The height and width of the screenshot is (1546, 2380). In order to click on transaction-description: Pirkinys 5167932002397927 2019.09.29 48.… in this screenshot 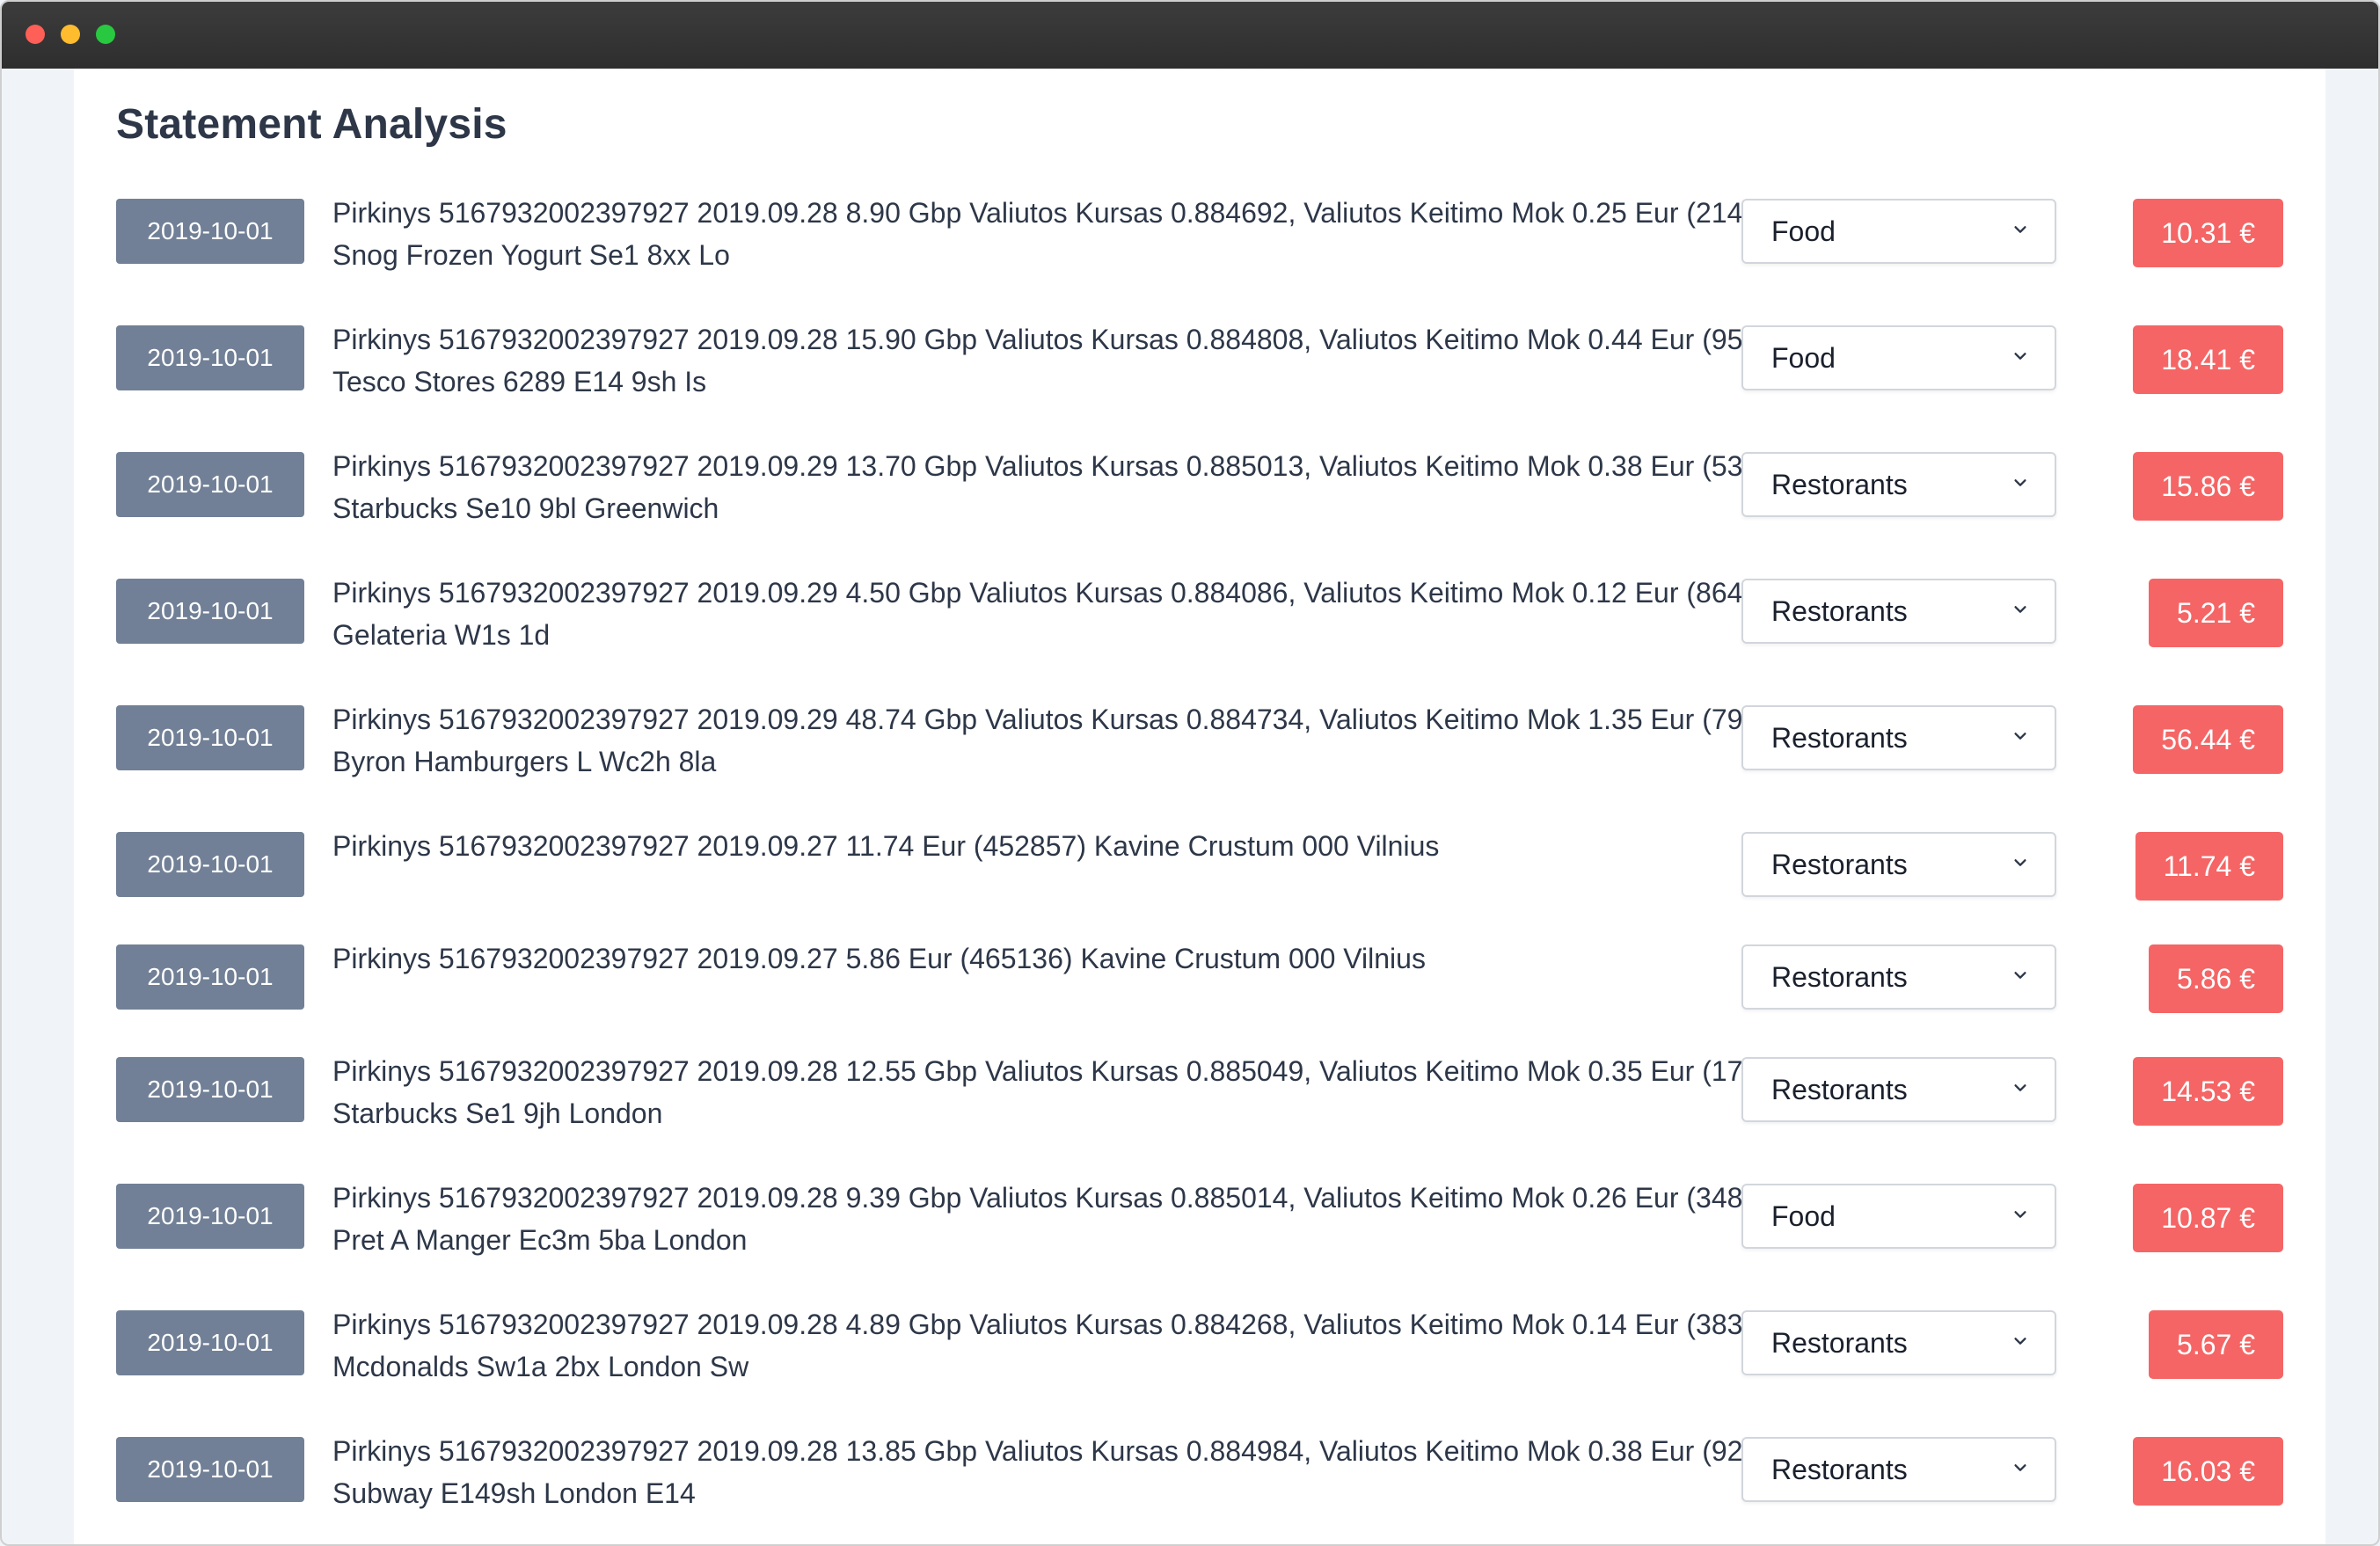, I will do `click(1073, 740)`.